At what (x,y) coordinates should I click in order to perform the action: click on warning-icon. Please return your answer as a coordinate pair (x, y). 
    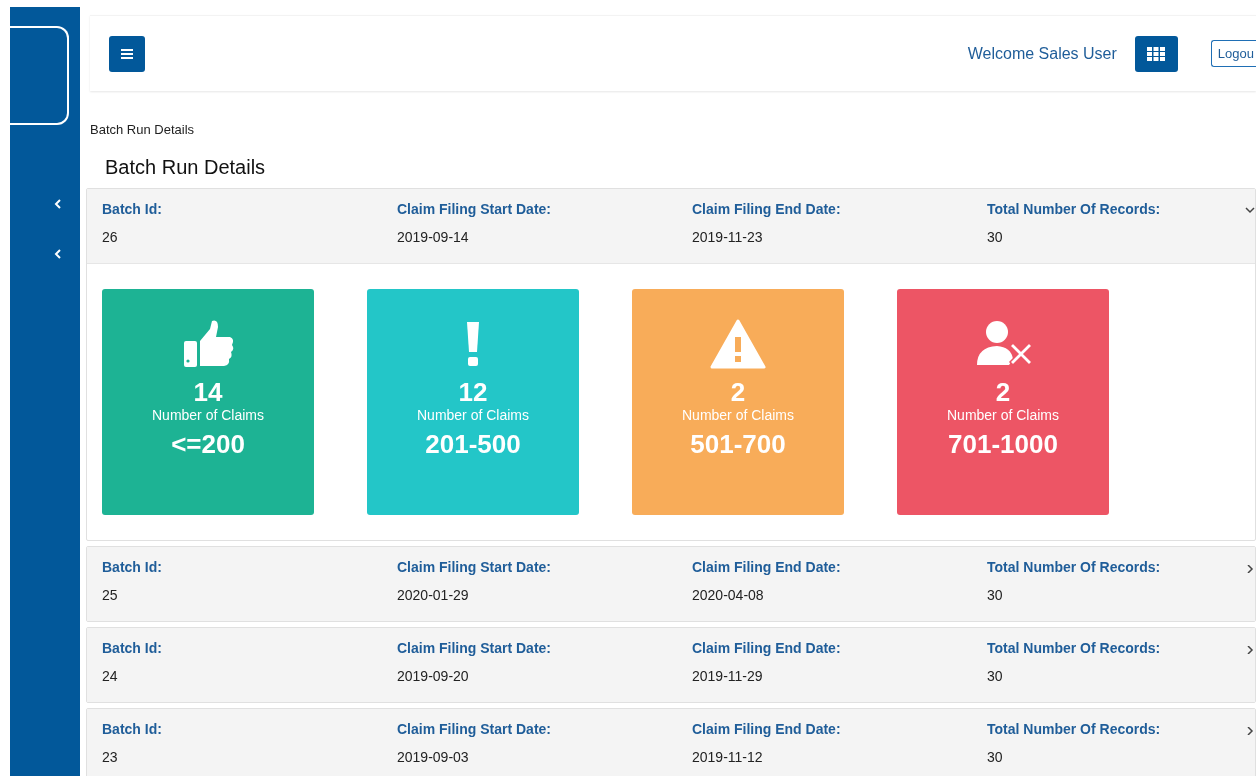
    Looking at the image, I should click on (738, 344).